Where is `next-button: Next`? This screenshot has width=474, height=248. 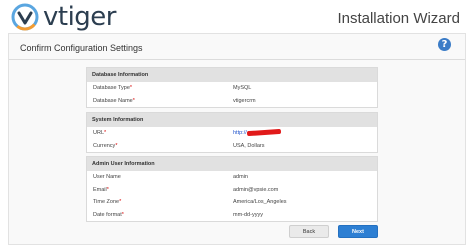 next-button: Next is located at coordinates (358, 231).